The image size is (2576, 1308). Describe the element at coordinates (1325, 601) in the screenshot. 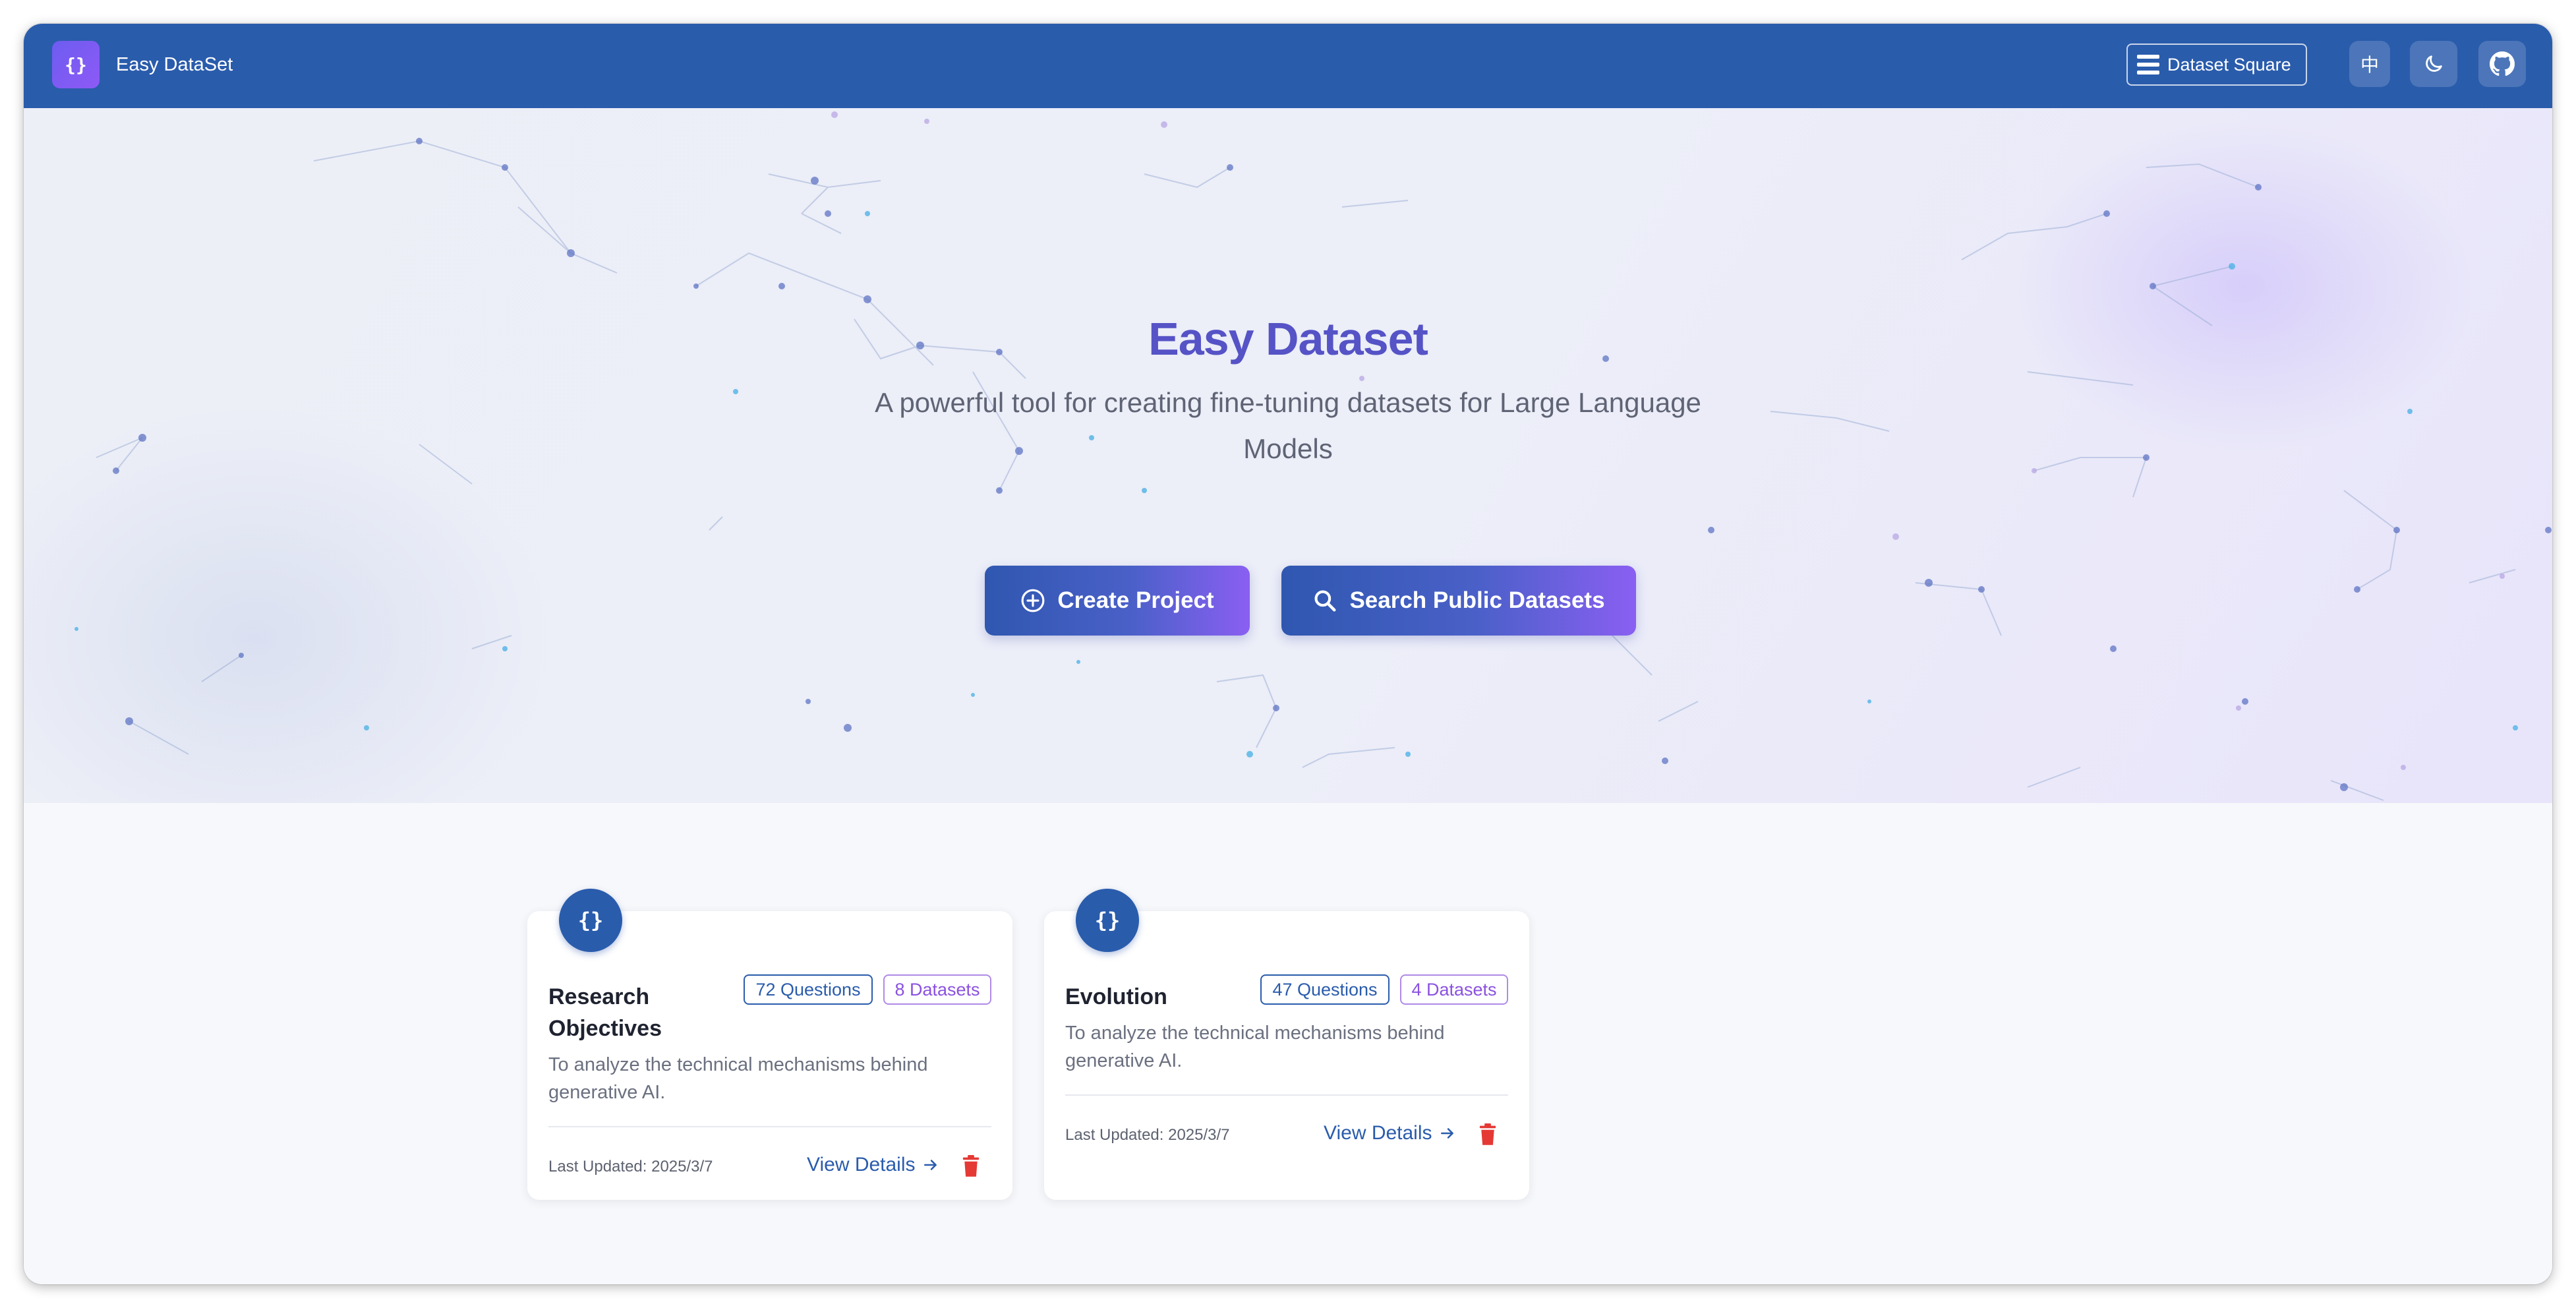

I see `search-icon` at that location.